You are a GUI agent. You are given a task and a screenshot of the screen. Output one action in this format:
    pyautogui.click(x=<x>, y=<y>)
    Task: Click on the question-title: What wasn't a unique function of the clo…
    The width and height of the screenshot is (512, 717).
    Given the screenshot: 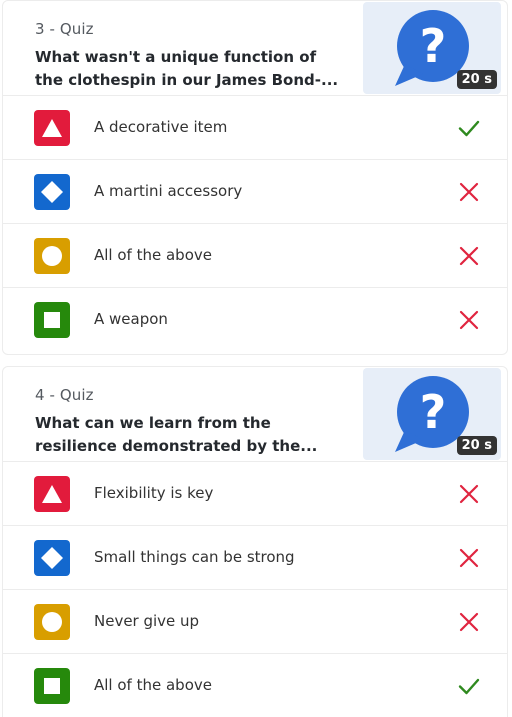 What is the action you would take?
    pyautogui.click(x=195, y=69)
    